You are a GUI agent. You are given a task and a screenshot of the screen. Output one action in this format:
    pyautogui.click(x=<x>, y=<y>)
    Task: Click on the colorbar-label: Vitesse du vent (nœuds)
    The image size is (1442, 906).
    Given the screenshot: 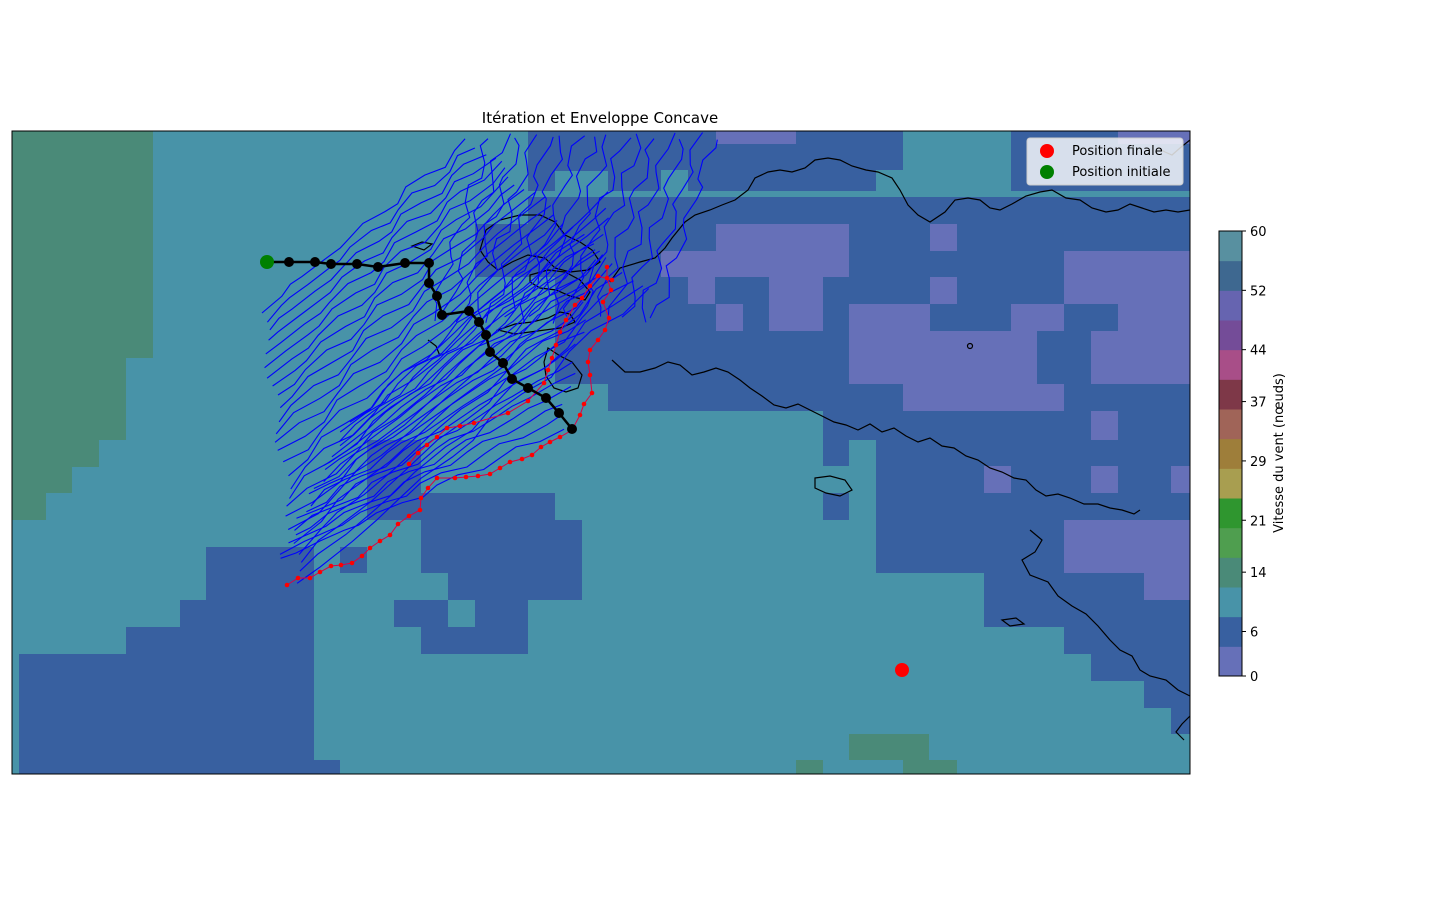 What is the action you would take?
    pyautogui.click(x=1279, y=453)
    